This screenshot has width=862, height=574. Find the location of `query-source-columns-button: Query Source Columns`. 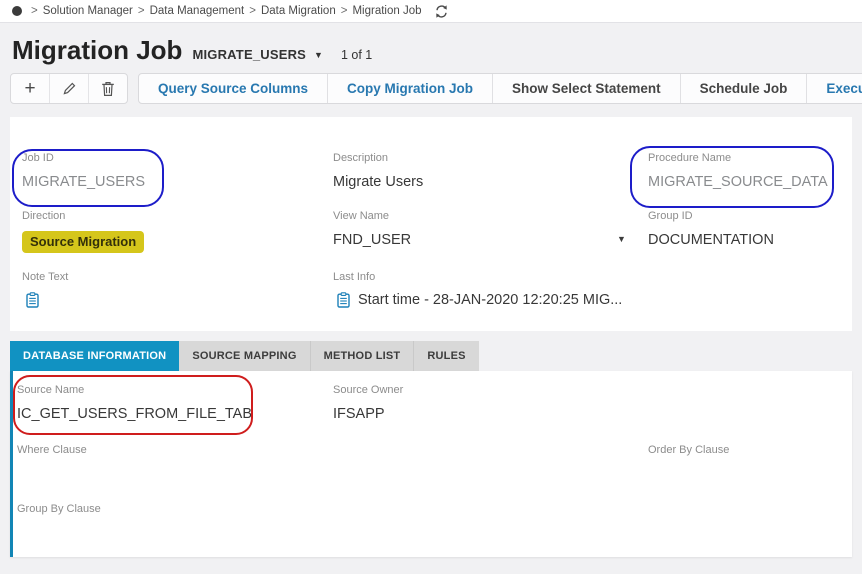

query-source-columns-button: Query Source Columns is located at coordinates (234, 88).